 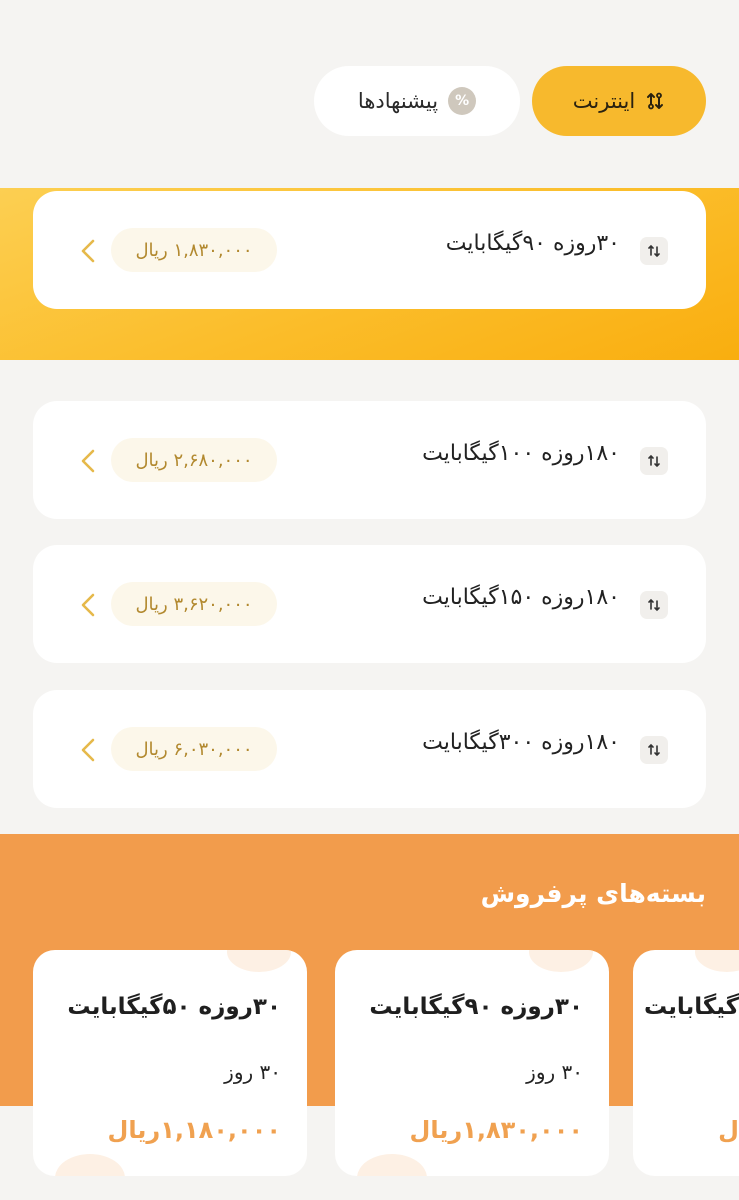 What do you see at coordinates (398, 101) in the screenshot?
I see `filter-chip-offers-label: پیشنهادها` at bounding box center [398, 101].